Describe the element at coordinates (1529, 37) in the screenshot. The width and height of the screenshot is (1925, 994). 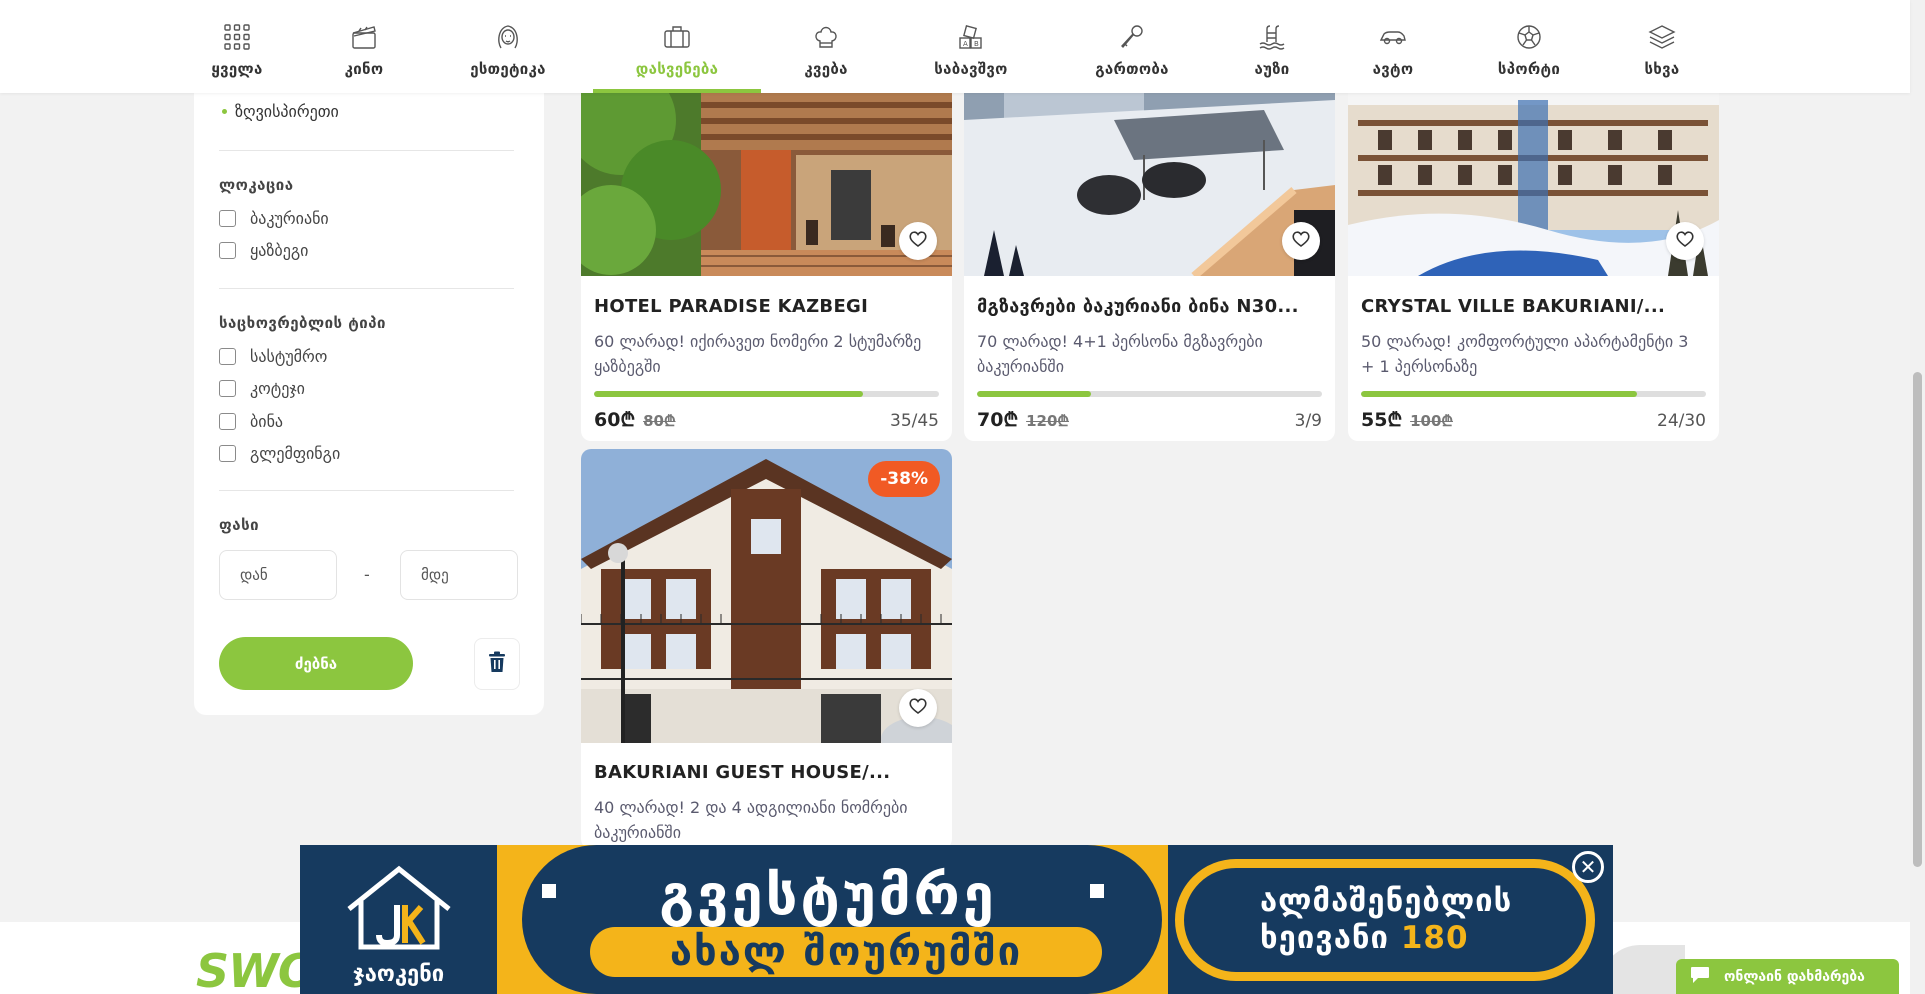
I see `soccer-ball-icon` at that location.